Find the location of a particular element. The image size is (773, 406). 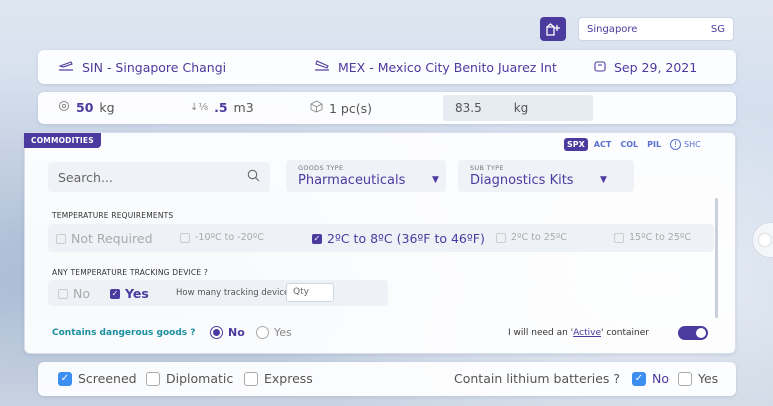

volume-value: .5 is located at coordinates (221, 107).